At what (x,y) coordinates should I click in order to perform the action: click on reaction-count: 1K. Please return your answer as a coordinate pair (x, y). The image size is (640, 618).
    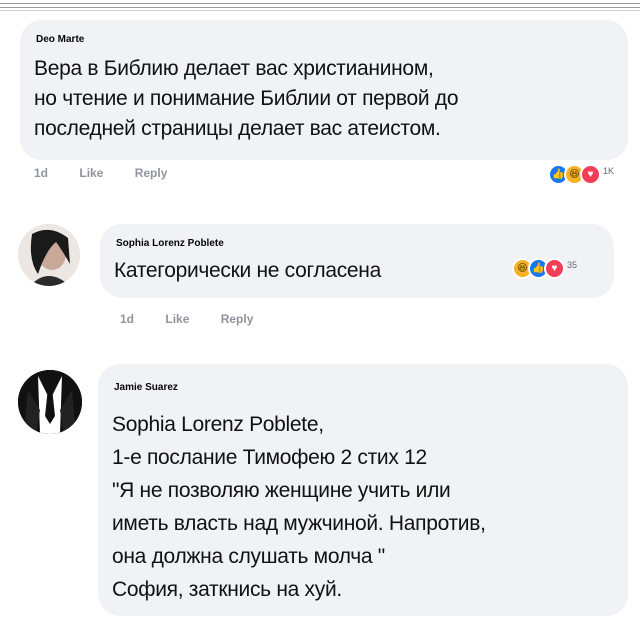
    Looking at the image, I should click on (609, 170).